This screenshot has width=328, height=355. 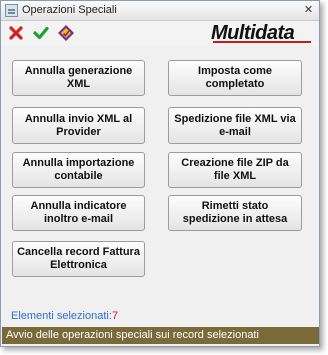 I want to click on annulla-generazione-xml-button: Annulla generazione XML, so click(x=78, y=78).